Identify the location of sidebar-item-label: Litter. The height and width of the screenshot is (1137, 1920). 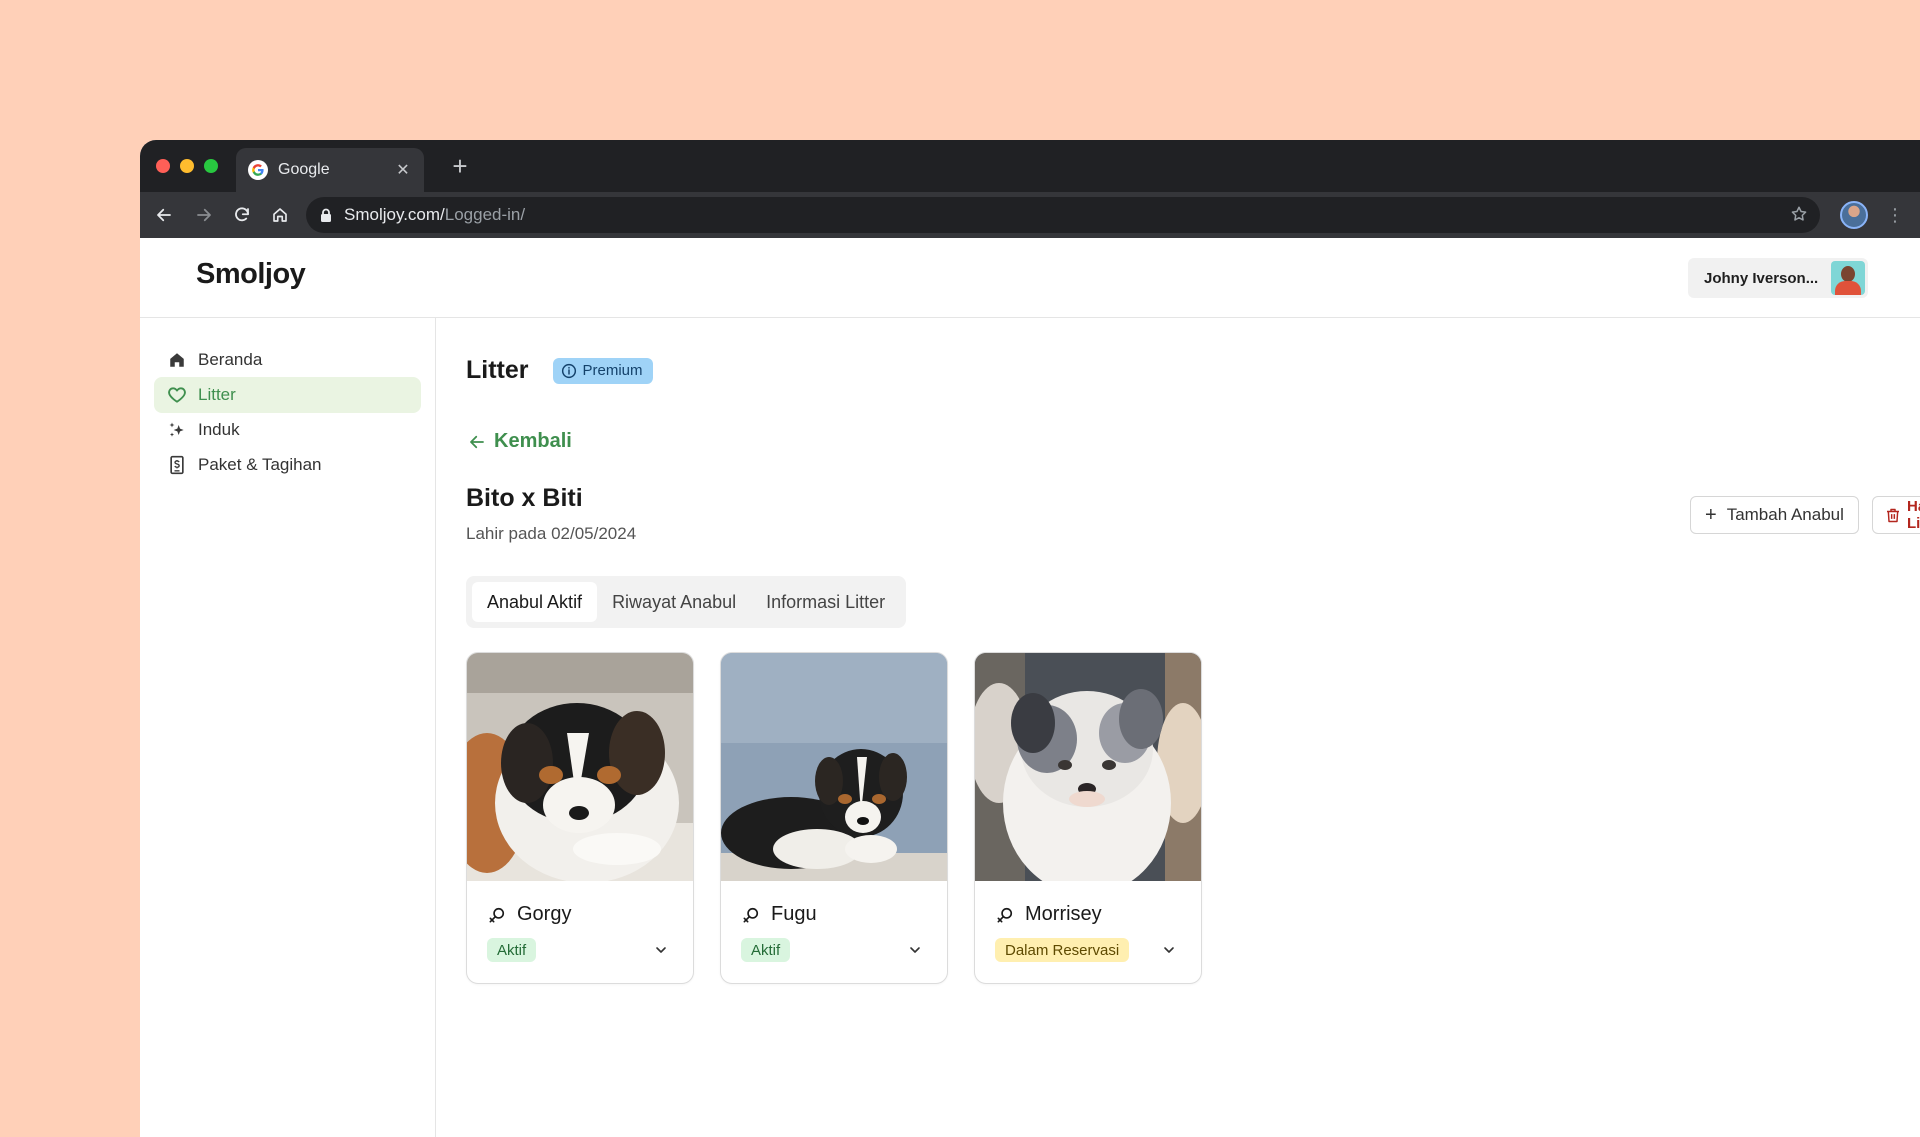
(217, 394).